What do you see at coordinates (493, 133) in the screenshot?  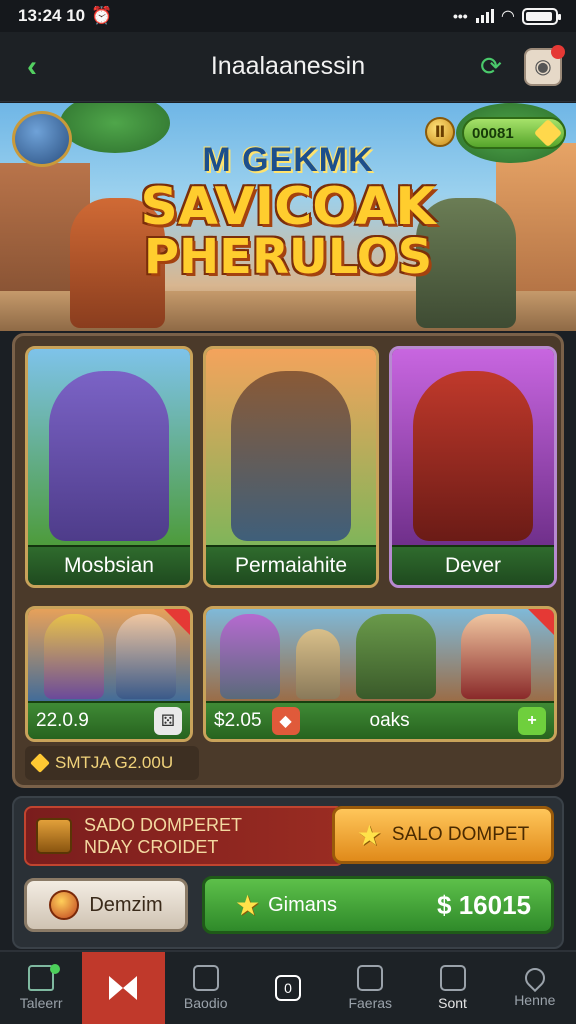 I see `currency-value: 00081` at bounding box center [493, 133].